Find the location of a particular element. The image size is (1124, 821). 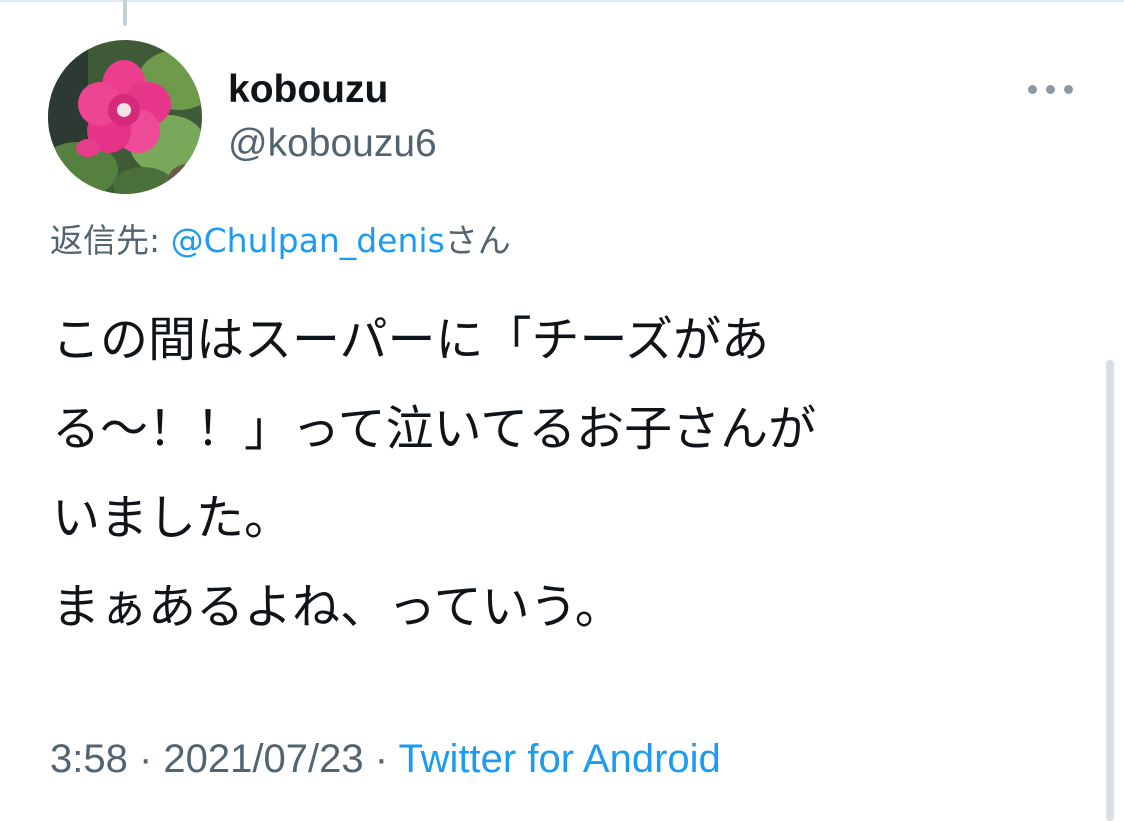

tweet-metadata: 3:58 · 2021/07/23 · Twitter for Android is located at coordinates (385, 759).